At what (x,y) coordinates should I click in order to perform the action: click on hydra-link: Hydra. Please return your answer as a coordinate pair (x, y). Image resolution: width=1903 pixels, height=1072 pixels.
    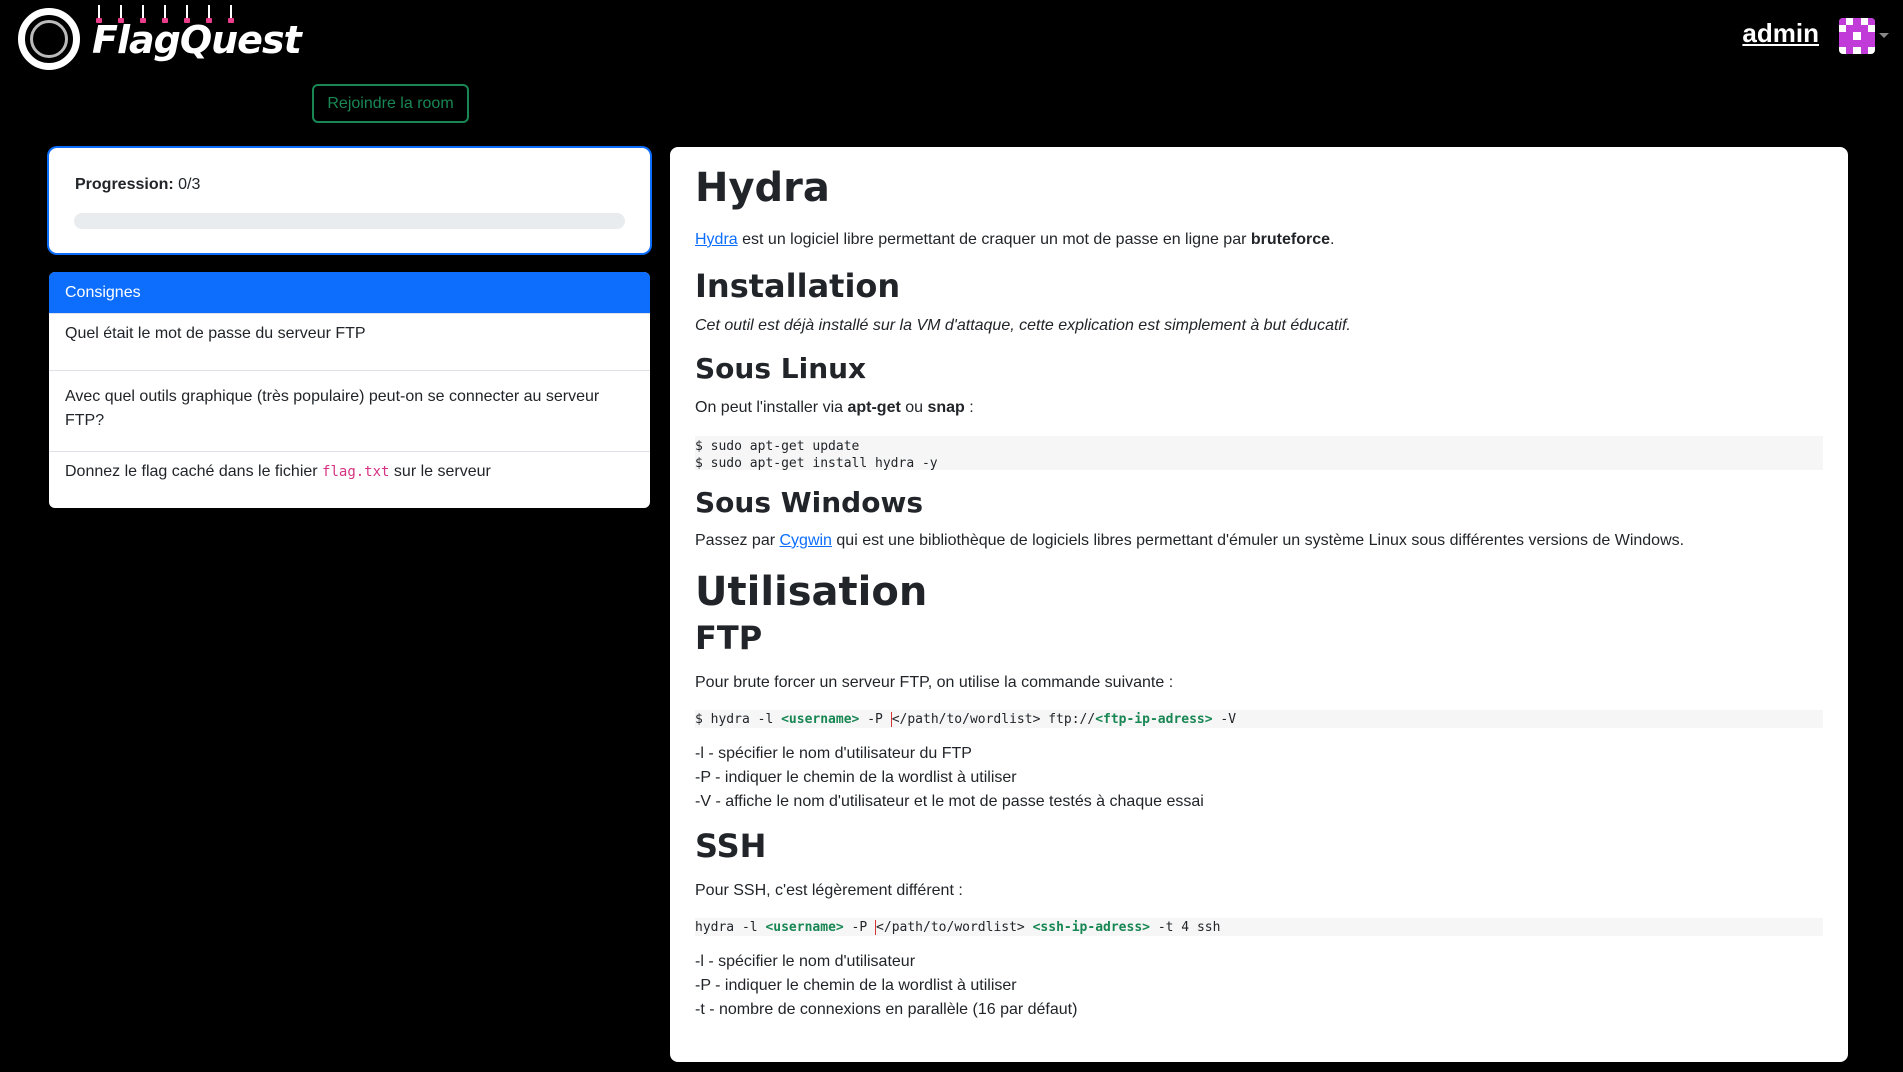
    Looking at the image, I should click on (716, 239).